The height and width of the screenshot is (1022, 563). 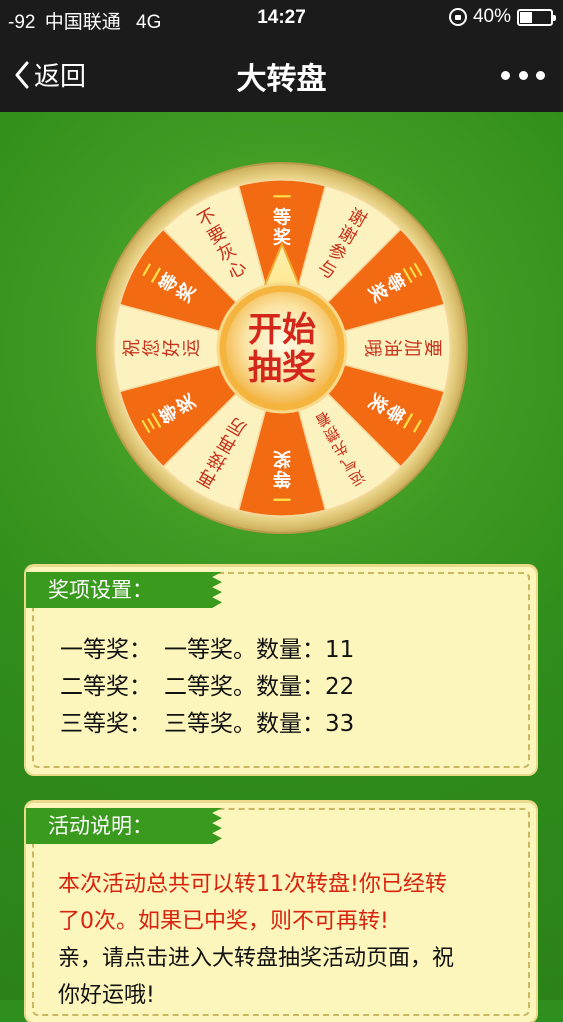 What do you see at coordinates (223, 921) in the screenshot?
I see `rules-line: 了0次。如果已中奖，则不可再转!` at bounding box center [223, 921].